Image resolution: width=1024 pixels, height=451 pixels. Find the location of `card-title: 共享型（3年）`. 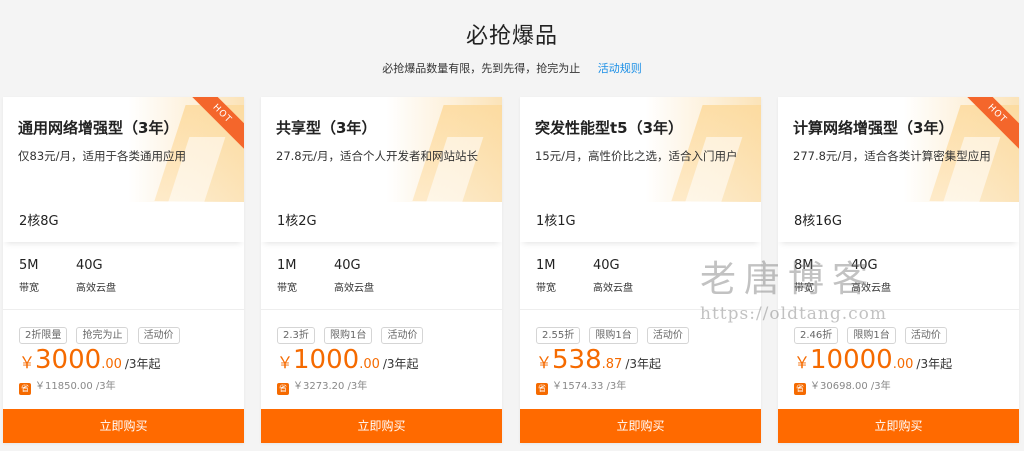

card-title: 共享型（3年） is located at coordinates (326, 128).